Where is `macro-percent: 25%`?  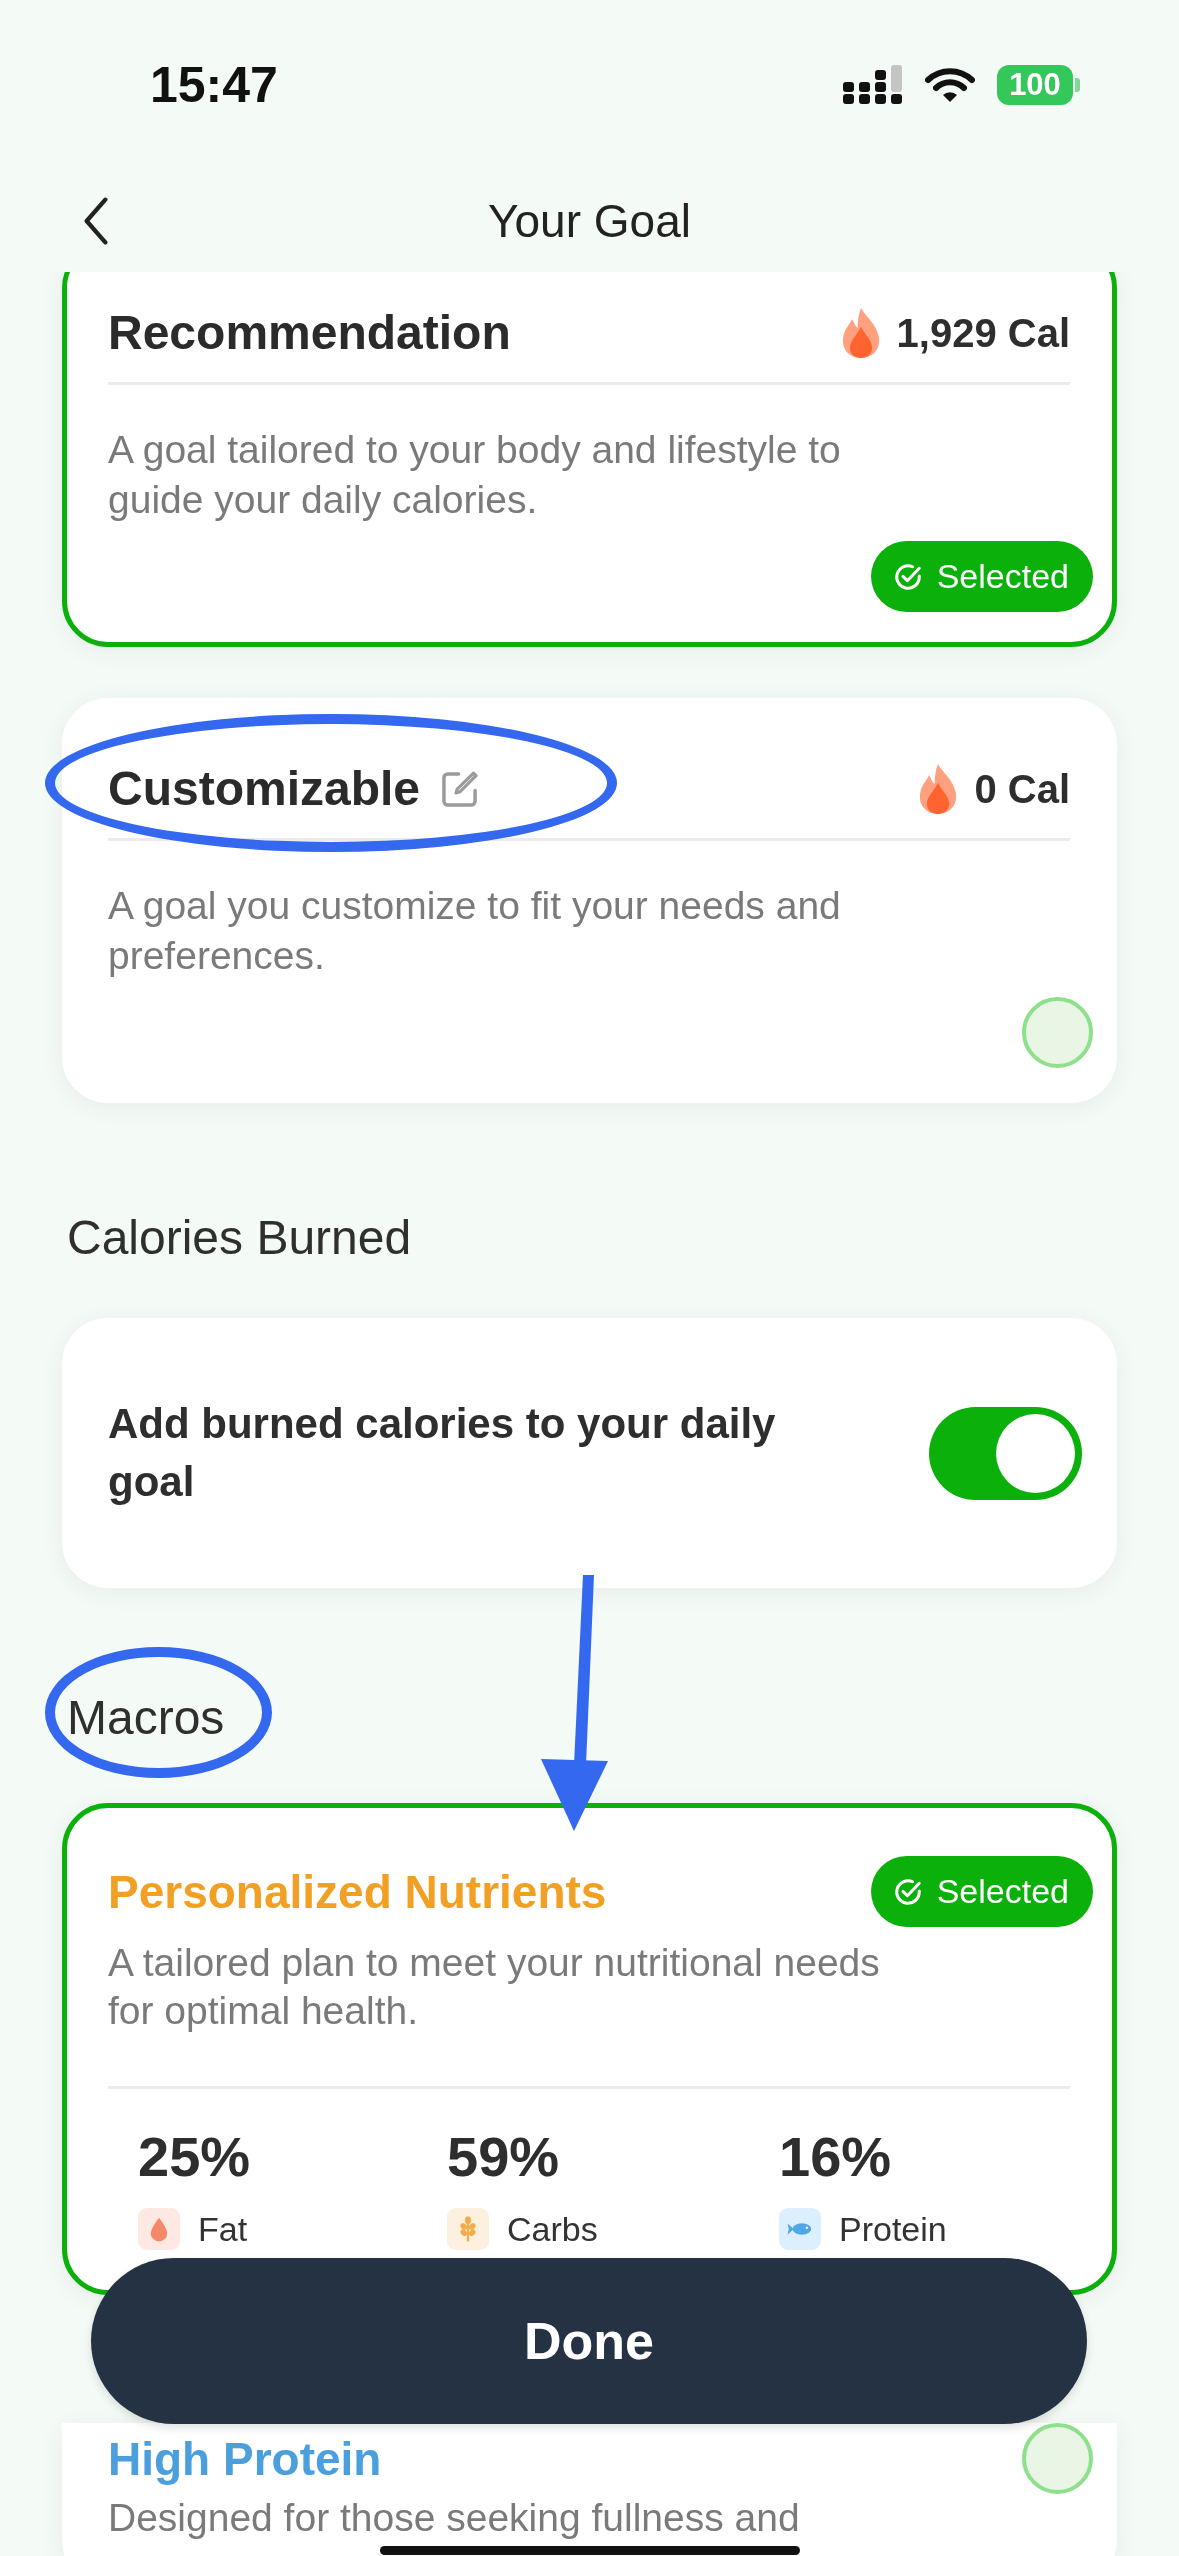
macro-percent: 25% is located at coordinates (194, 2157).